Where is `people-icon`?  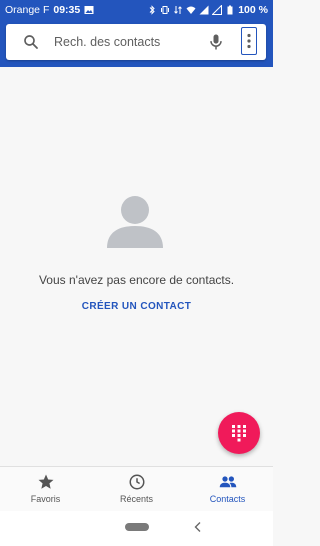 people-icon is located at coordinates (227, 482).